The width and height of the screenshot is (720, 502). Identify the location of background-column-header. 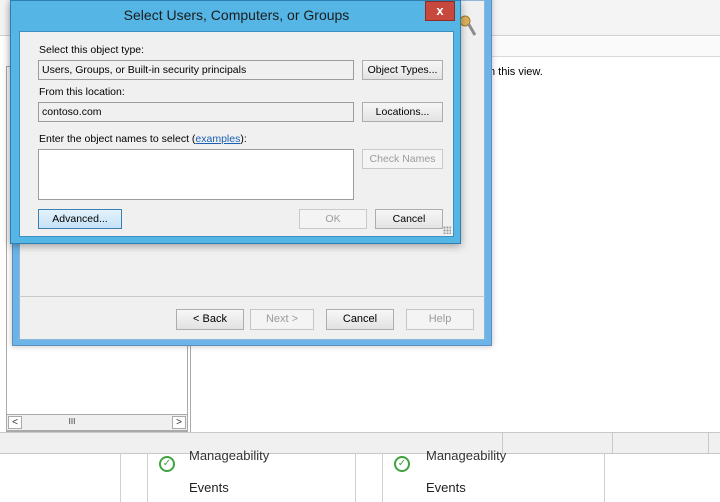
(605, 47).